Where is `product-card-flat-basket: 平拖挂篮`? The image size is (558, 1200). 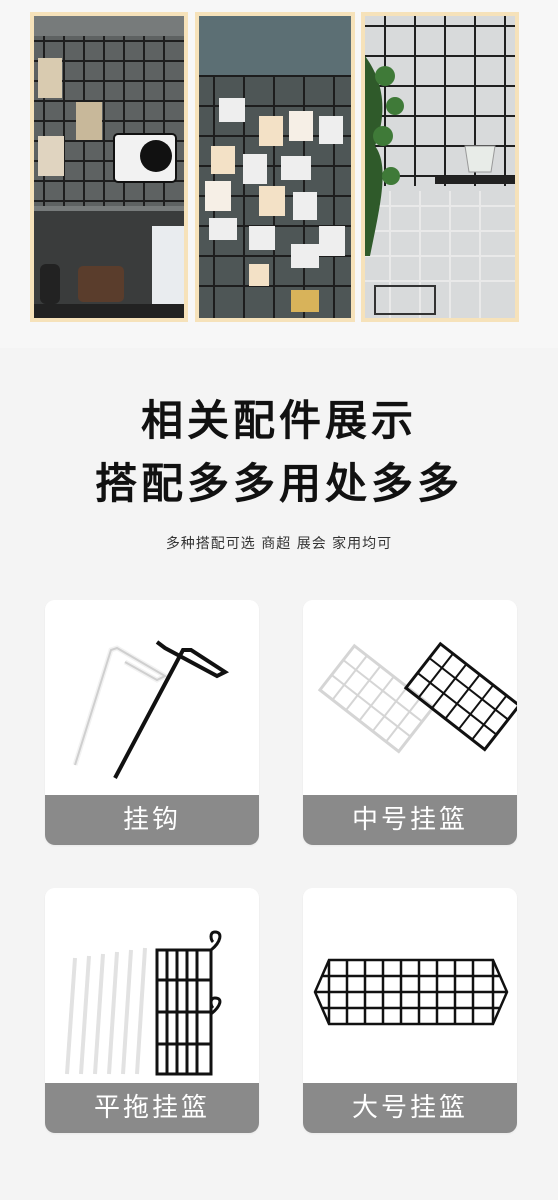
product-card-flat-basket: 平拖挂篮 is located at coordinates (152, 1010).